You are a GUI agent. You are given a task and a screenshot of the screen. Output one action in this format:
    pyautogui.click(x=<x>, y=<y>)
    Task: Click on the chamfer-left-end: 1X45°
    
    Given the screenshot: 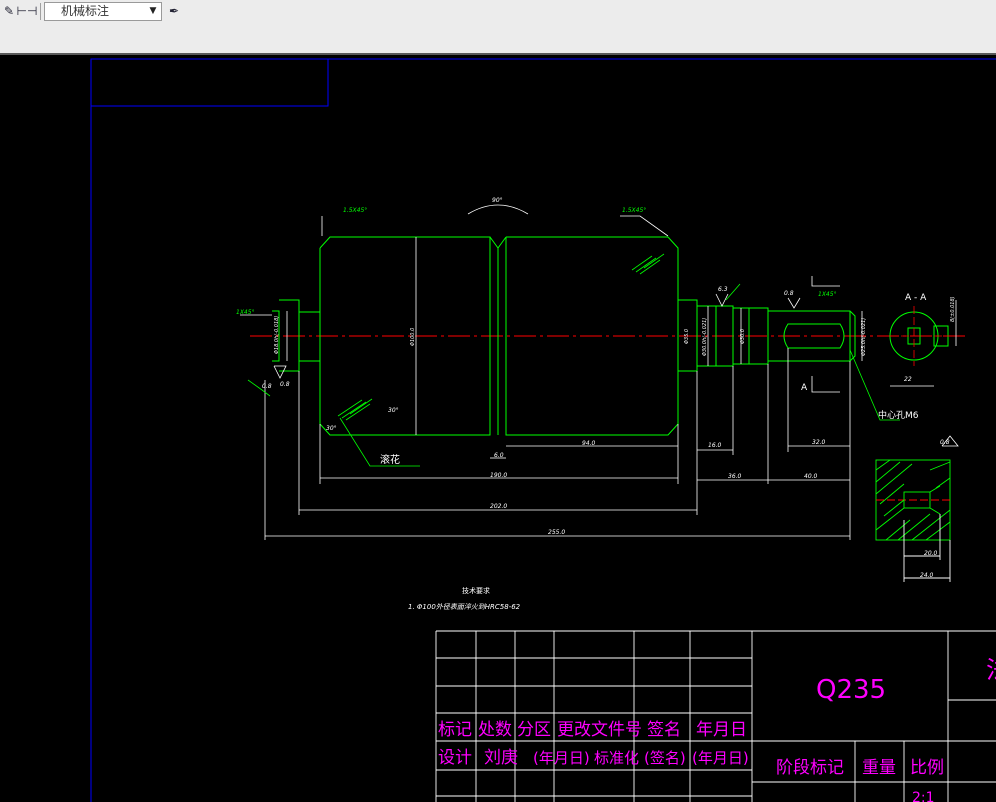 What is the action you would take?
    pyautogui.click(x=245, y=312)
    